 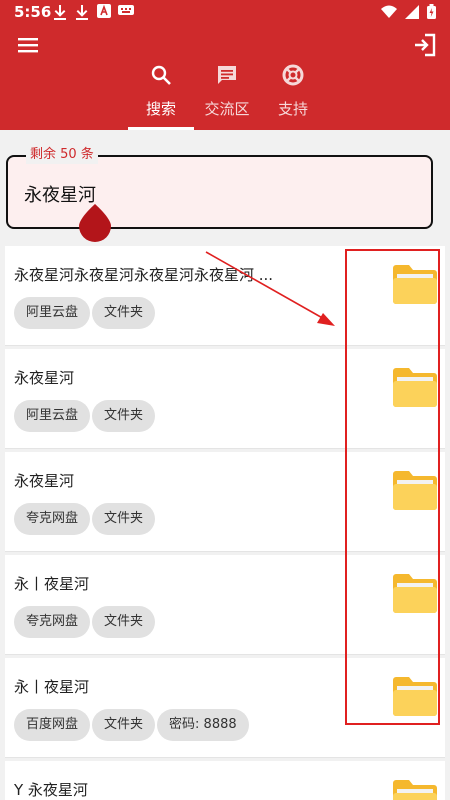 I want to click on password-chip: 密码: 8888, so click(x=203, y=725).